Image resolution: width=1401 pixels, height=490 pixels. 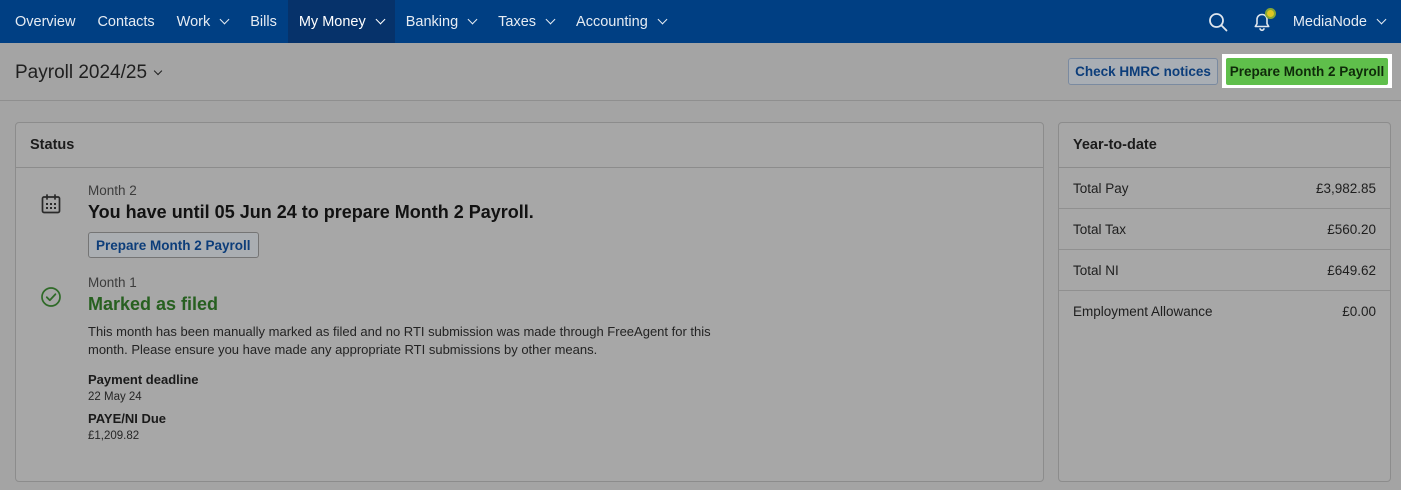 I want to click on nav-overview: Overview, so click(x=43, y=21).